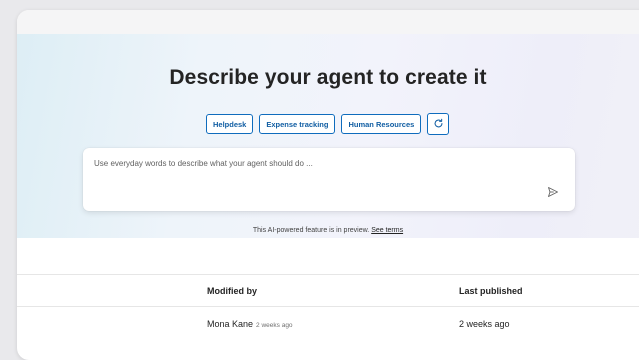 This screenshot has width=639, height=360. What do you see at coordinates (232, 291) in the screenshot?
I see `column-header-modified-by: Modified by` at bounding box center [232, 291].